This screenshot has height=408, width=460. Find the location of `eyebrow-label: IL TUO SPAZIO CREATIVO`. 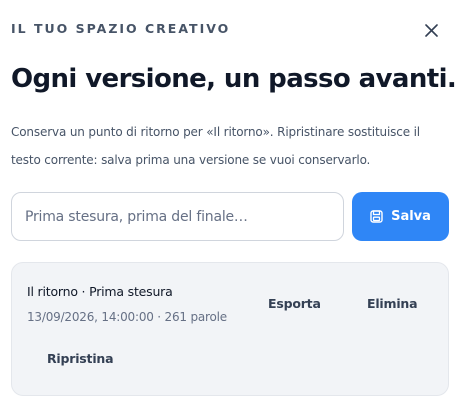

eyebrow-label: IL TUO SPAZIO CREATIVO is located at coordinates (121, 28).